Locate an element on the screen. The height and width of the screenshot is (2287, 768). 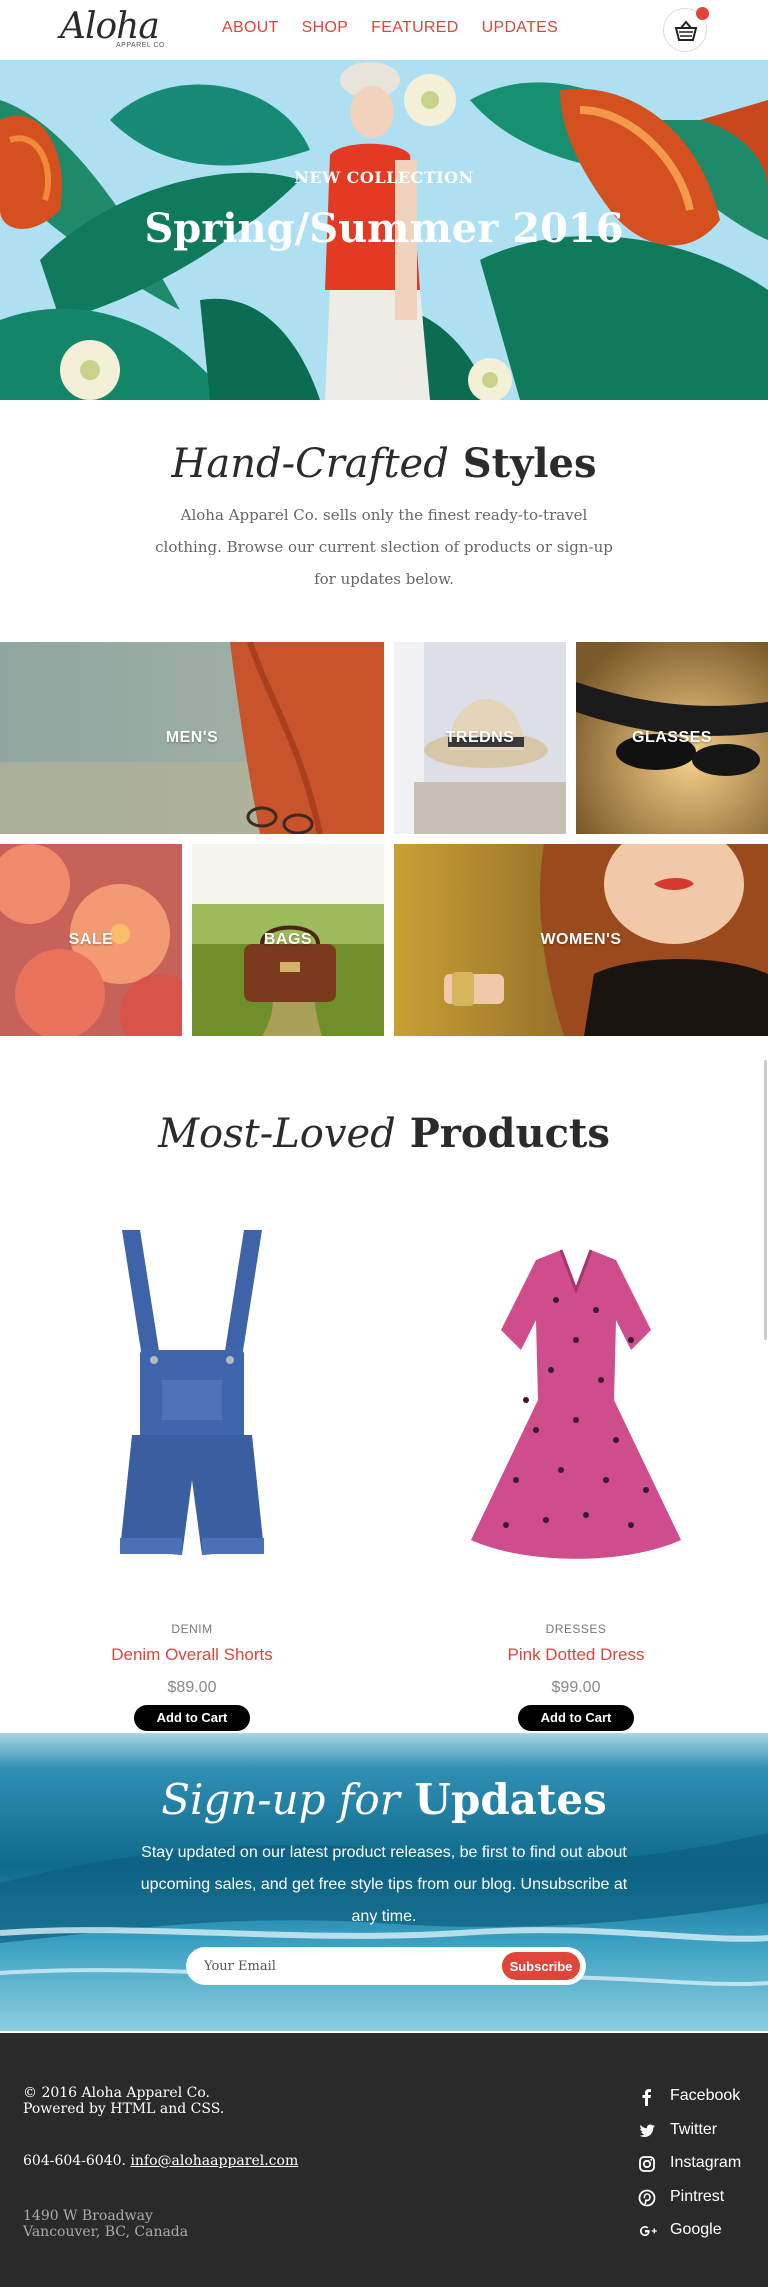
category-tile-sale: SALE is located at coordinates (91, 940).